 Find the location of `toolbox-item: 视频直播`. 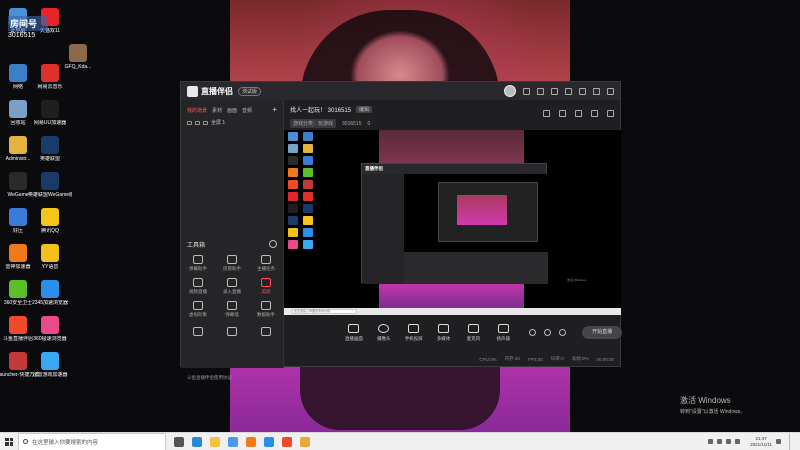

toolbox-item: 视频直播 is located at coordinates (198, 286).